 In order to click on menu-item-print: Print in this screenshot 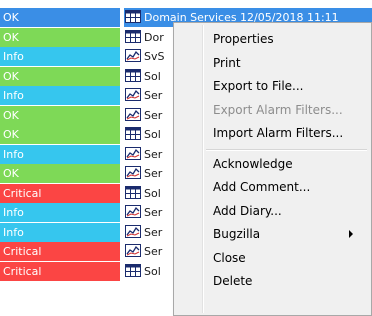, I will do `click(272, 63)`.